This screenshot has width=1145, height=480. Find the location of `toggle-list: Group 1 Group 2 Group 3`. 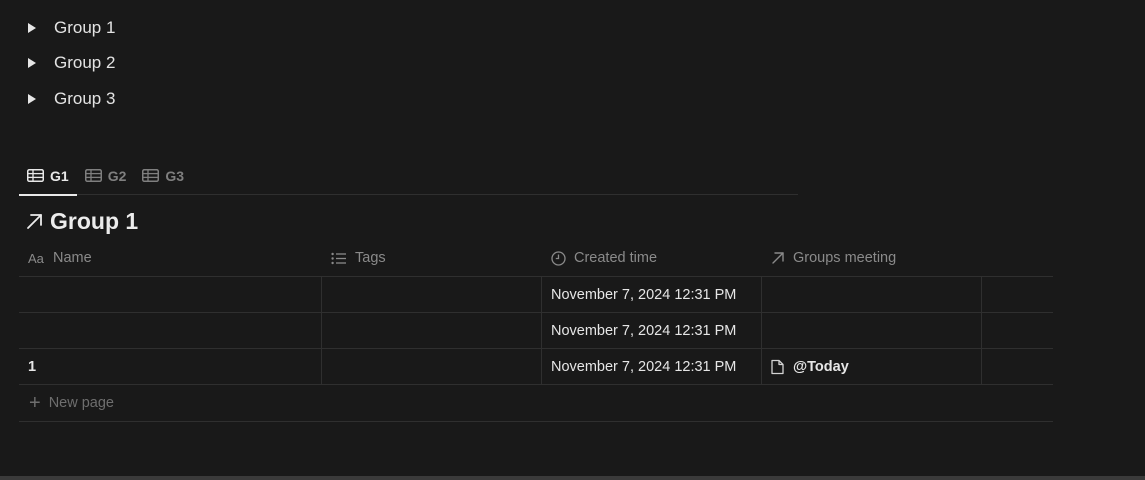

toggle-list: Group 1 Group 2 Group 3 is located at coordinates (70, 63).